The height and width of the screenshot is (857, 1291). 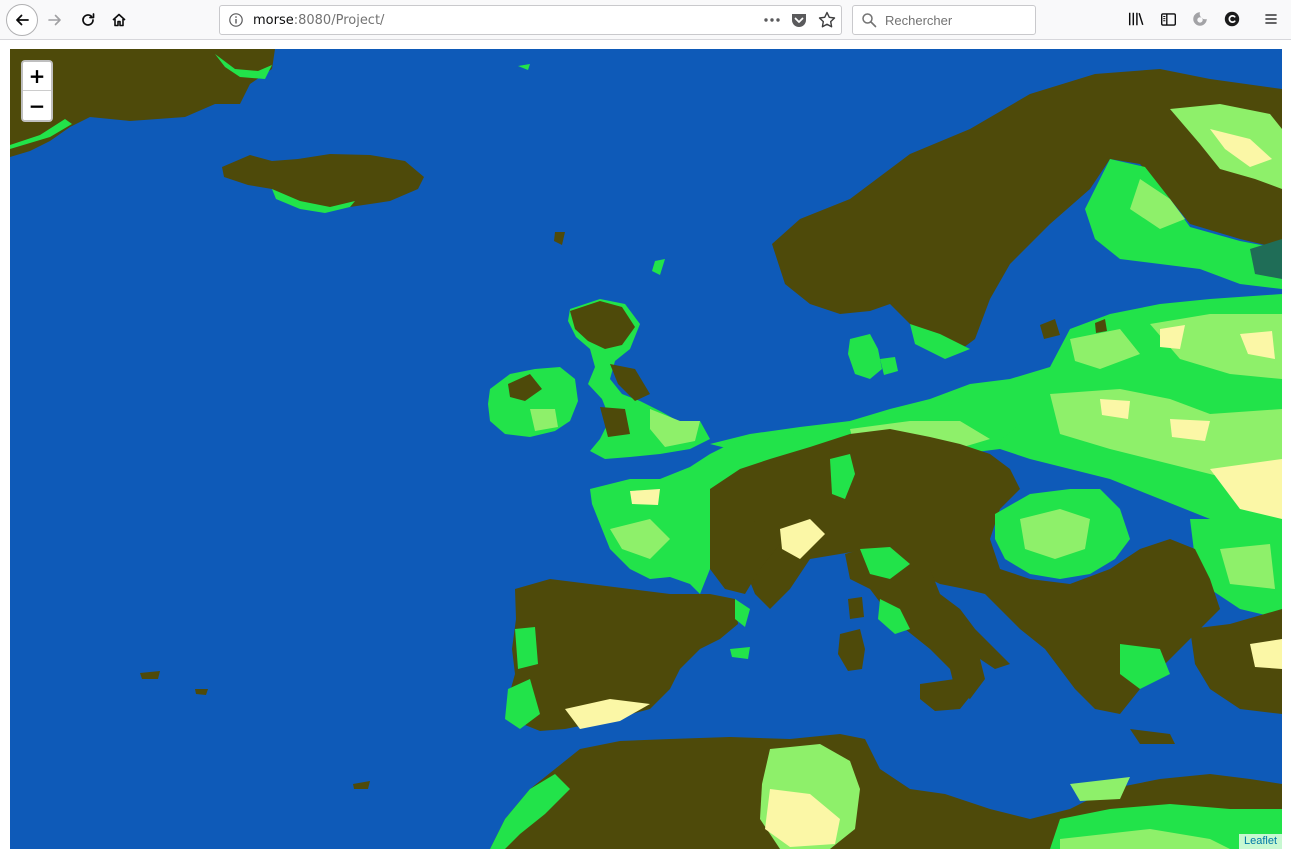 I want to click on sidebar-icon, so click(x=1168, y=19).